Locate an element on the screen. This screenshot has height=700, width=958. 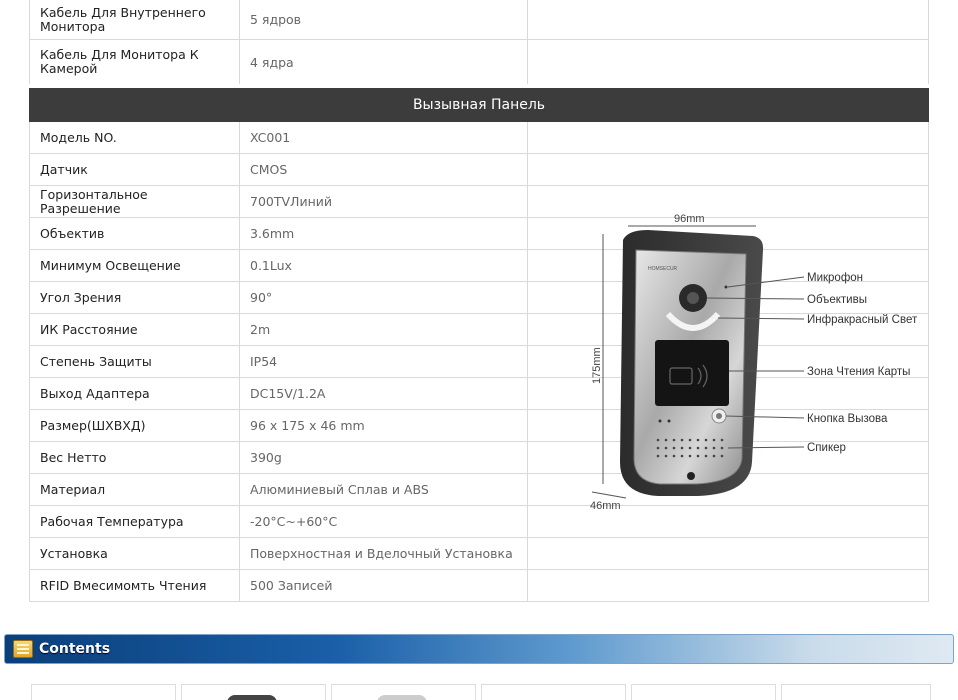
spec-value: 0.1Lux is located at coordinates (384, 265).